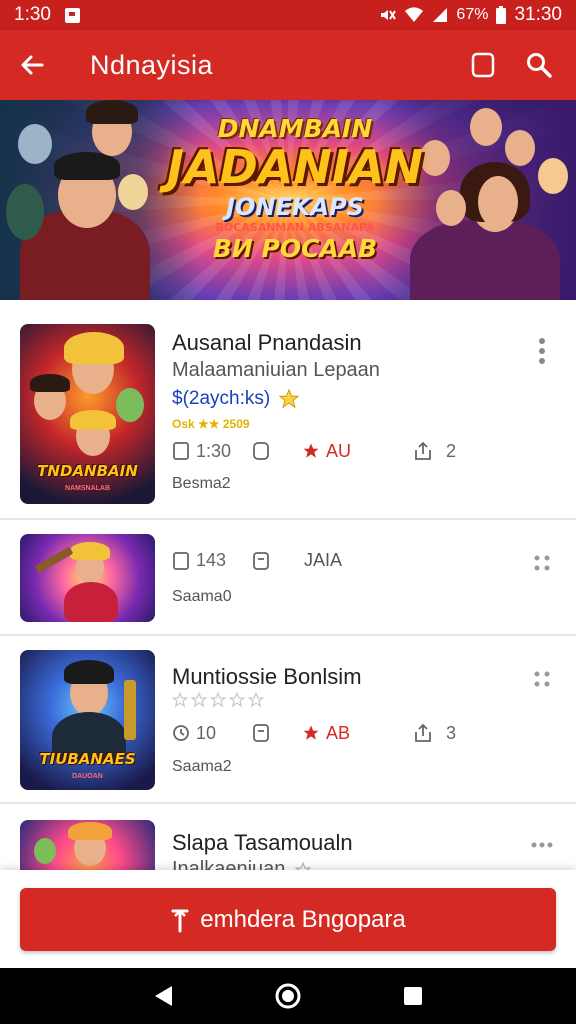 The image size is (576, 1024). Describe the element at coordinates (261, 451) in the screenshot. I see `bookmark-icon` at that location.